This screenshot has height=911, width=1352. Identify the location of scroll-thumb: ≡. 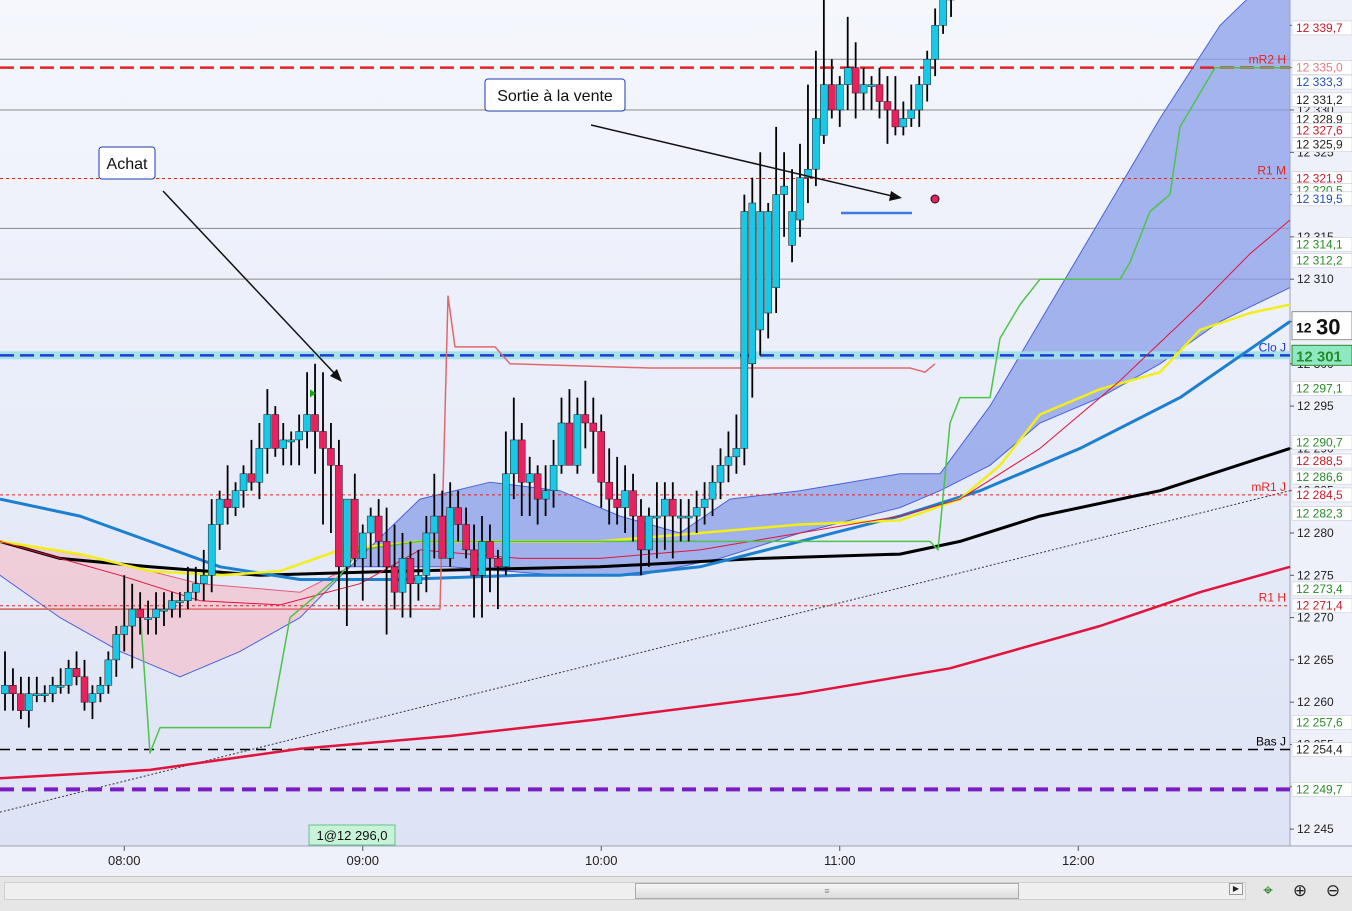
(827, 891).